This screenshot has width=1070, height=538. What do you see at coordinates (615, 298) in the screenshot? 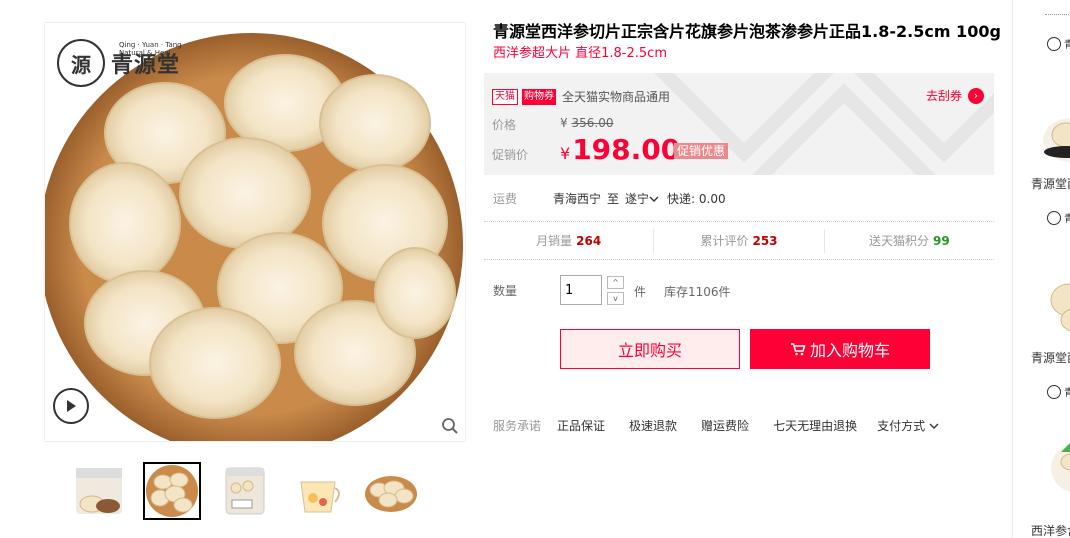
I see `quantity-decrease-button: v` at bounding box center [615, 298].